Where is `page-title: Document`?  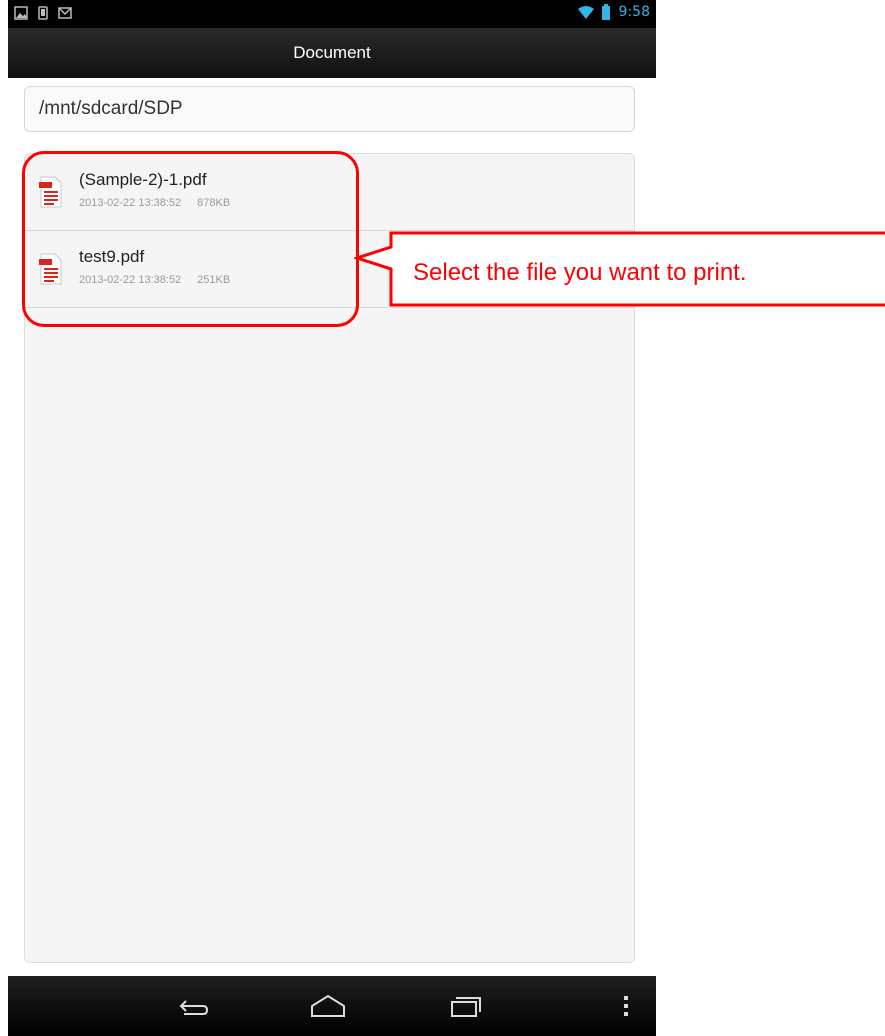
page-title: Document is located at coordinates (332, 52).